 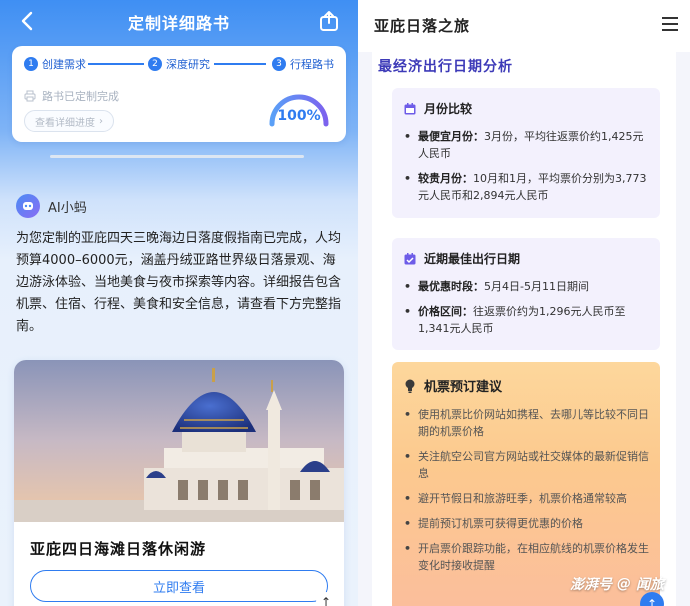 I want to click on robot-icon, so click(x=28, y=206).